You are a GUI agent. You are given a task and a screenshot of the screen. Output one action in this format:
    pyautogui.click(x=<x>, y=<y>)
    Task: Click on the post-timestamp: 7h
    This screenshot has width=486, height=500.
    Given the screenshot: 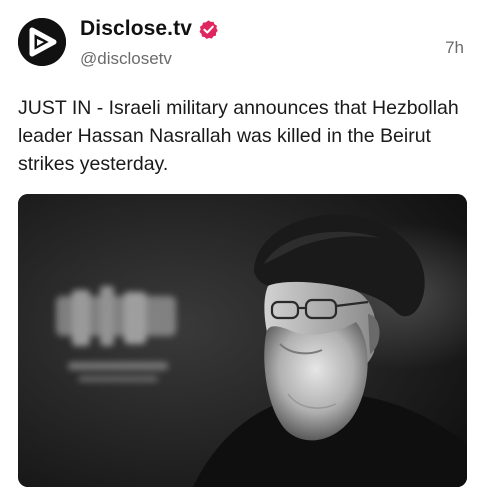 What is the action you would take?
    pyautogui.click(x=454, y=47)
    